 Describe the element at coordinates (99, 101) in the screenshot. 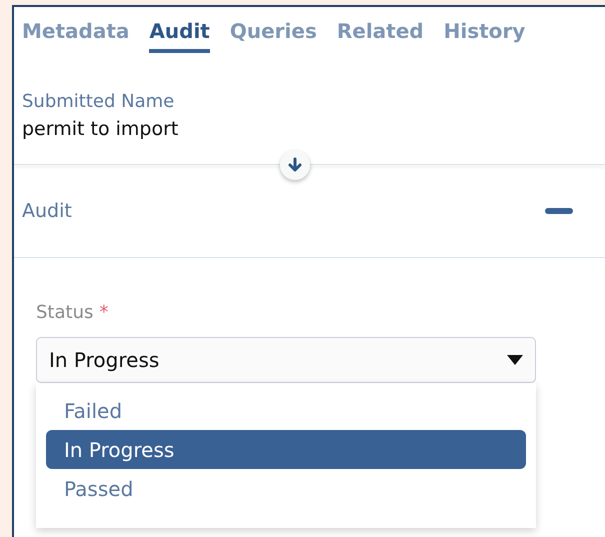

I see `field-label: Submitted Name` at that location.